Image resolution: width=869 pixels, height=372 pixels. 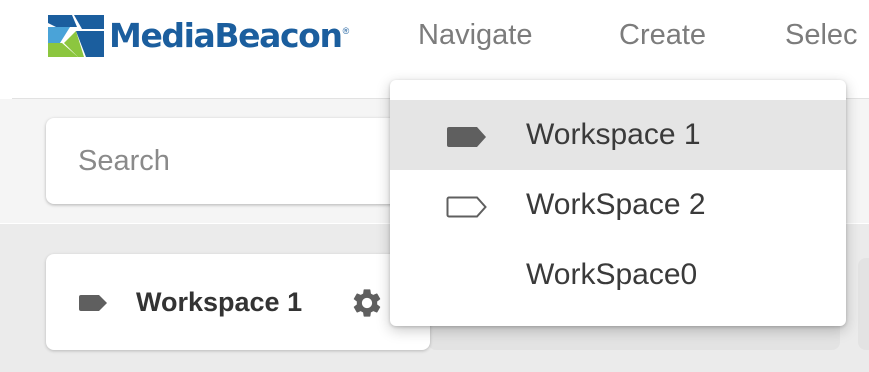 I want to click on workspace-card-label: Workspace 1, so click(x=219, y=302).